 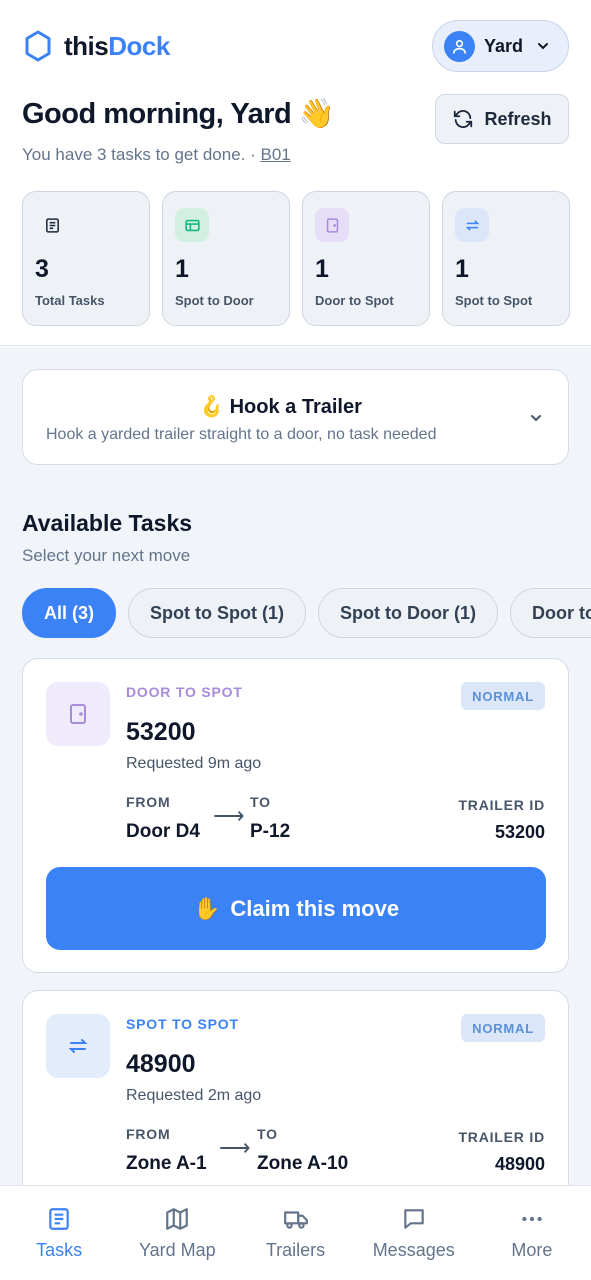 I want to click on user-name: Yard, so click(x=504, y=45).